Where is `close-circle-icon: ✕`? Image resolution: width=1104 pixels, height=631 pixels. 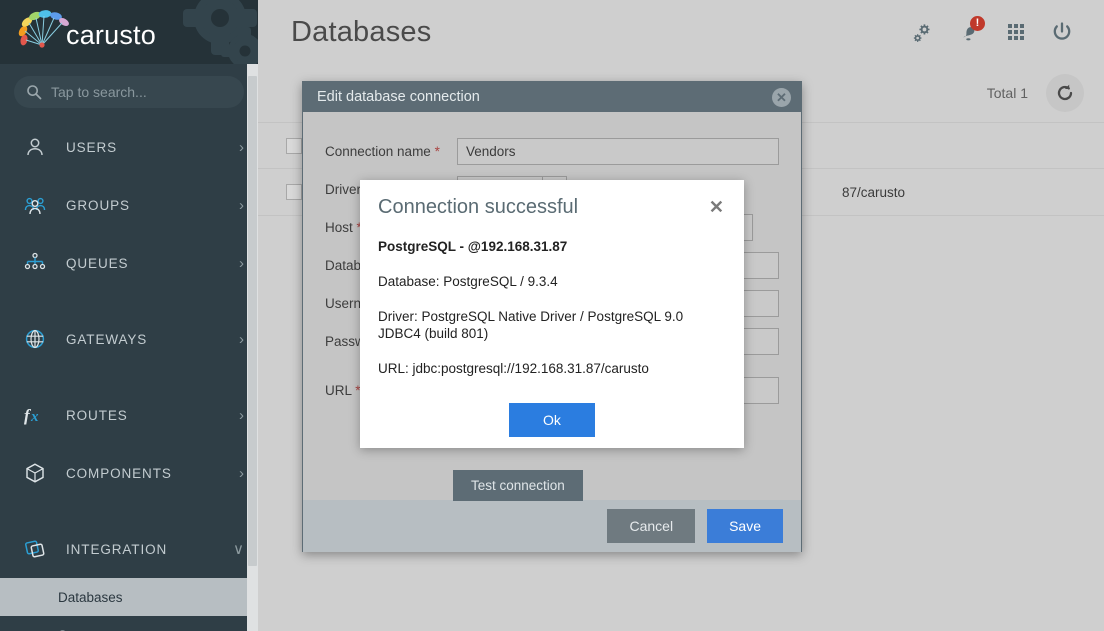
close-circle-icon: ✕ is located at coordinates (781, 97).